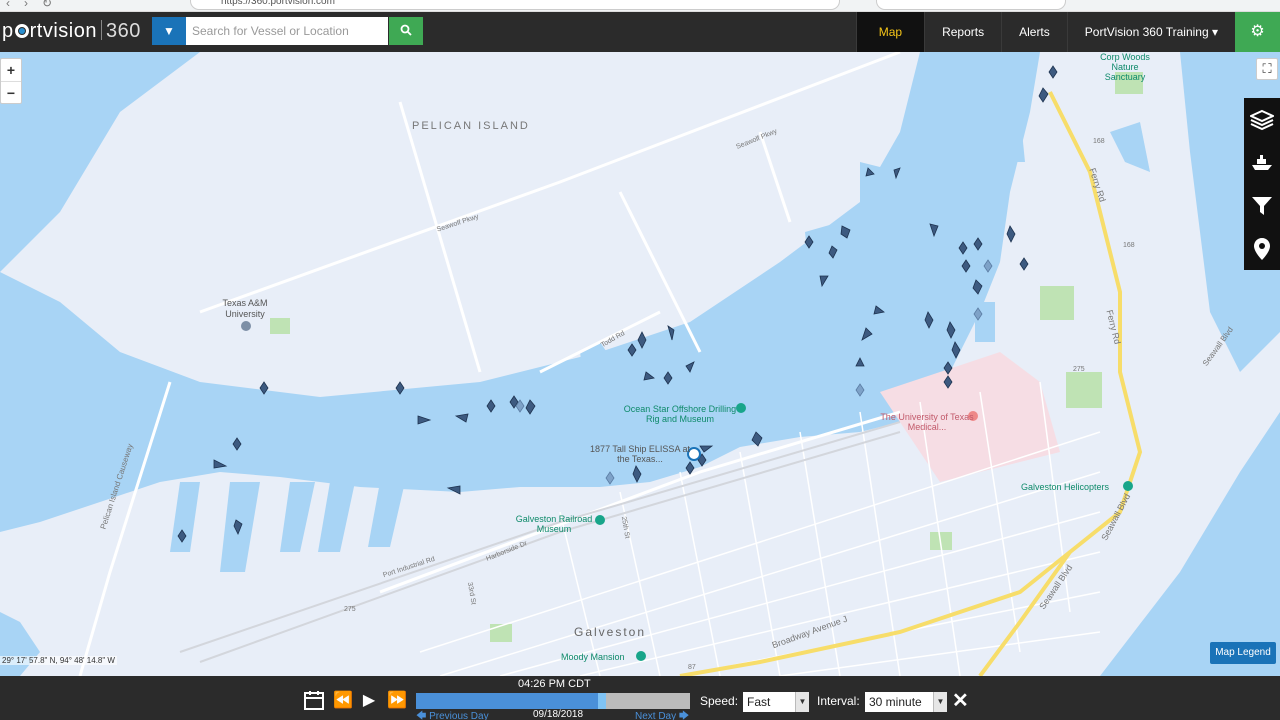 The height and width of the screenshot is (720, 1280). Describe the element at coordinates (554, 684) in the screenshot. I see `playback-time: 04:26 PM CDT` at that location.